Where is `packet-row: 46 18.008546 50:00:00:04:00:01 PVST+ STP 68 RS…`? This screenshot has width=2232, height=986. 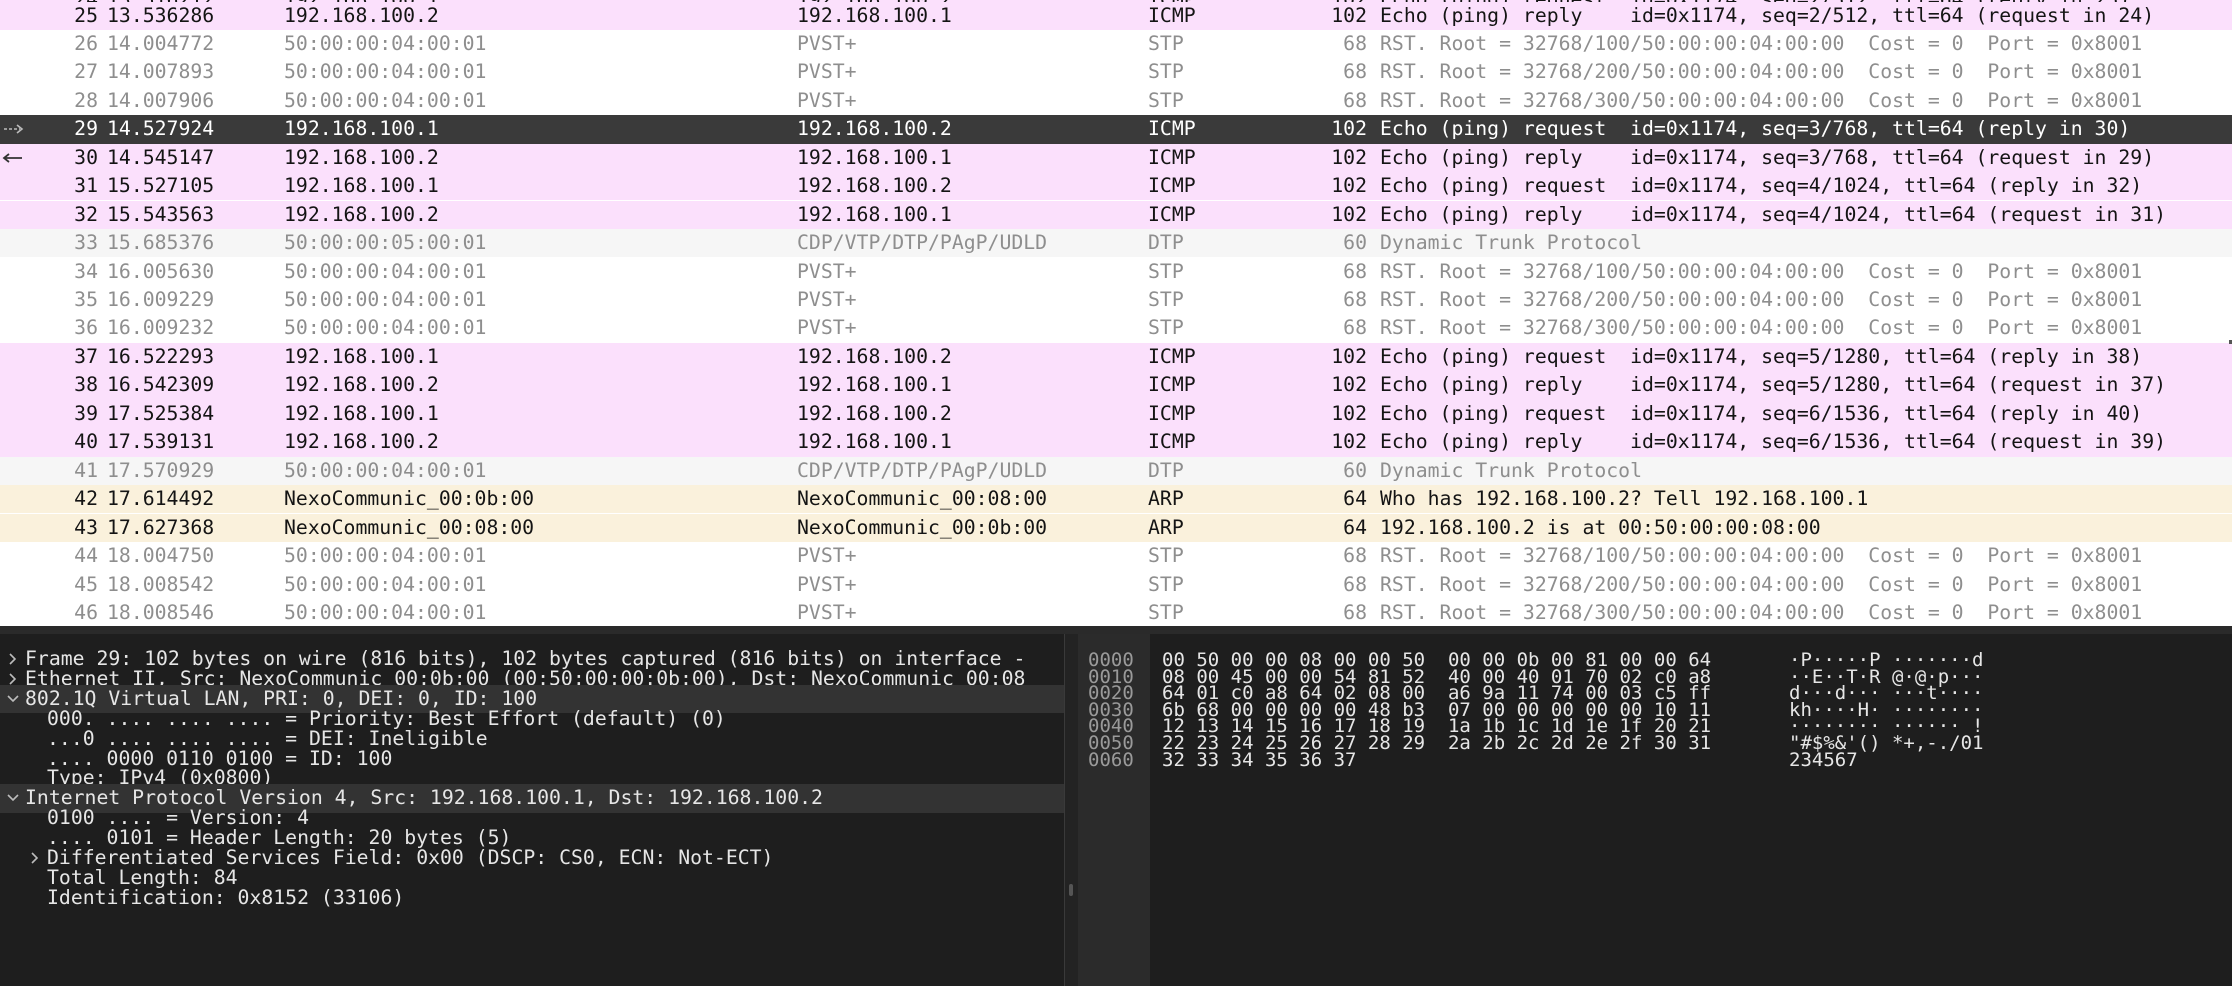 packet-row: 46 18.008546 50:00:00:04:00:01 PVST+ STP 68 RS… is located at coordinates (1116, 612).